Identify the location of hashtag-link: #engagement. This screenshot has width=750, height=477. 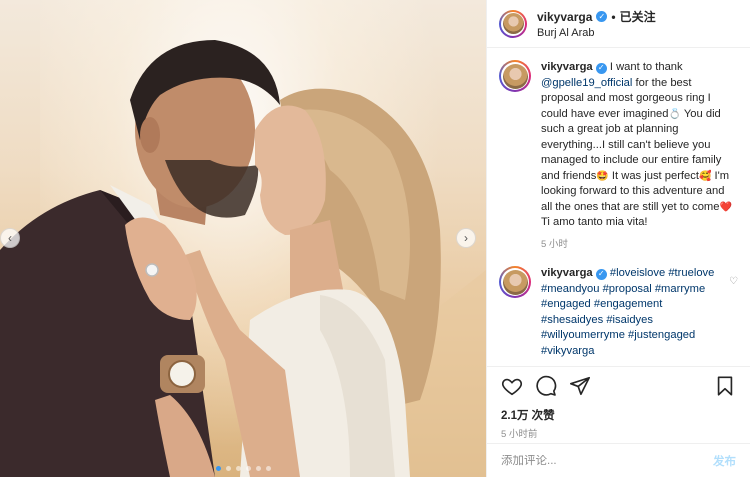
(628, 304).